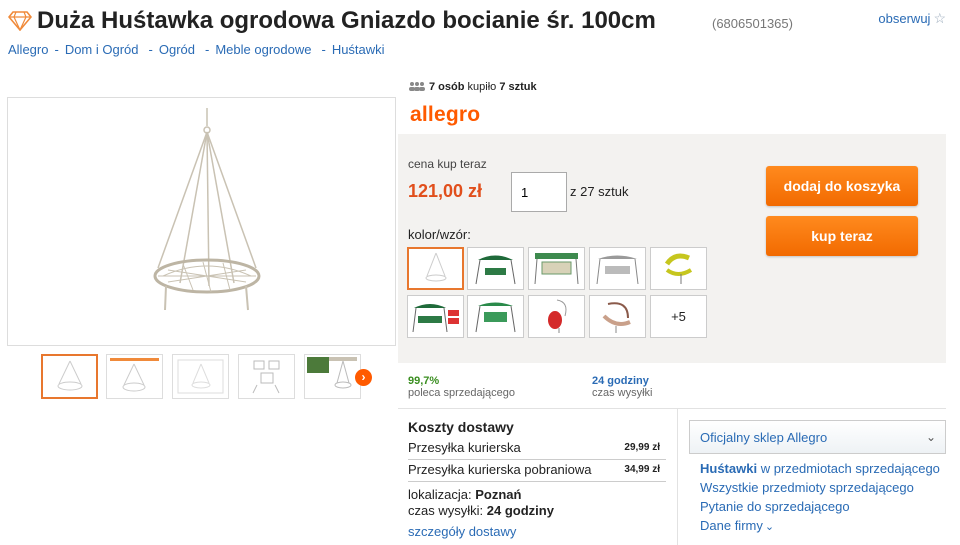  Describe the element at coordinates (20, 21) in the screenshot. I see `diamond-icon` at that location.